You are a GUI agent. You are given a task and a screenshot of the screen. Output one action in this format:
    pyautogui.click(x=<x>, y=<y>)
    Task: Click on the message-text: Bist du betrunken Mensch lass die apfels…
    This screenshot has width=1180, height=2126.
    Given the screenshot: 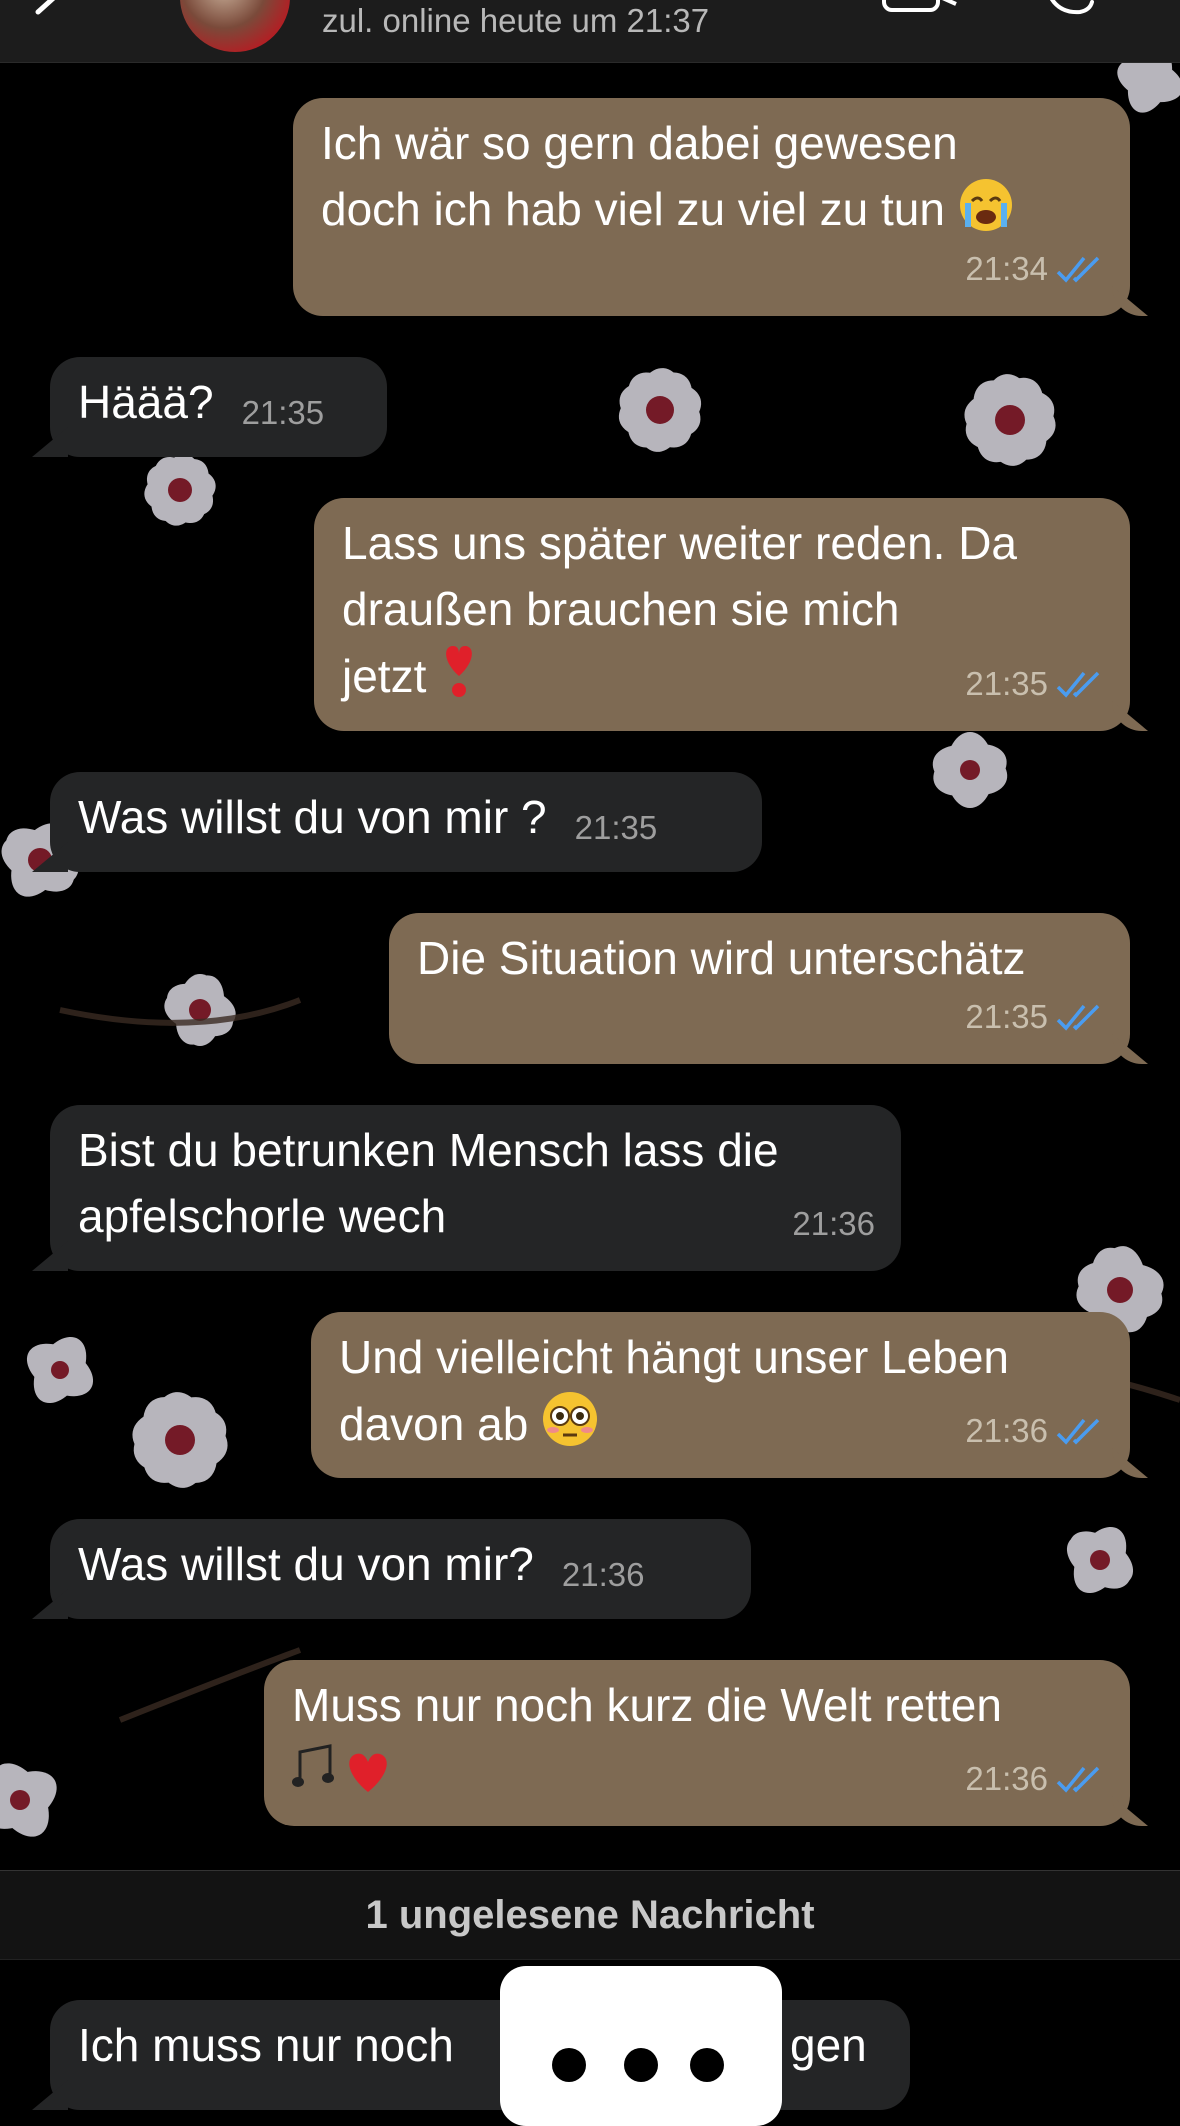 What is the action you would take?
    pyautogui.click(x=428, y=1183)
    